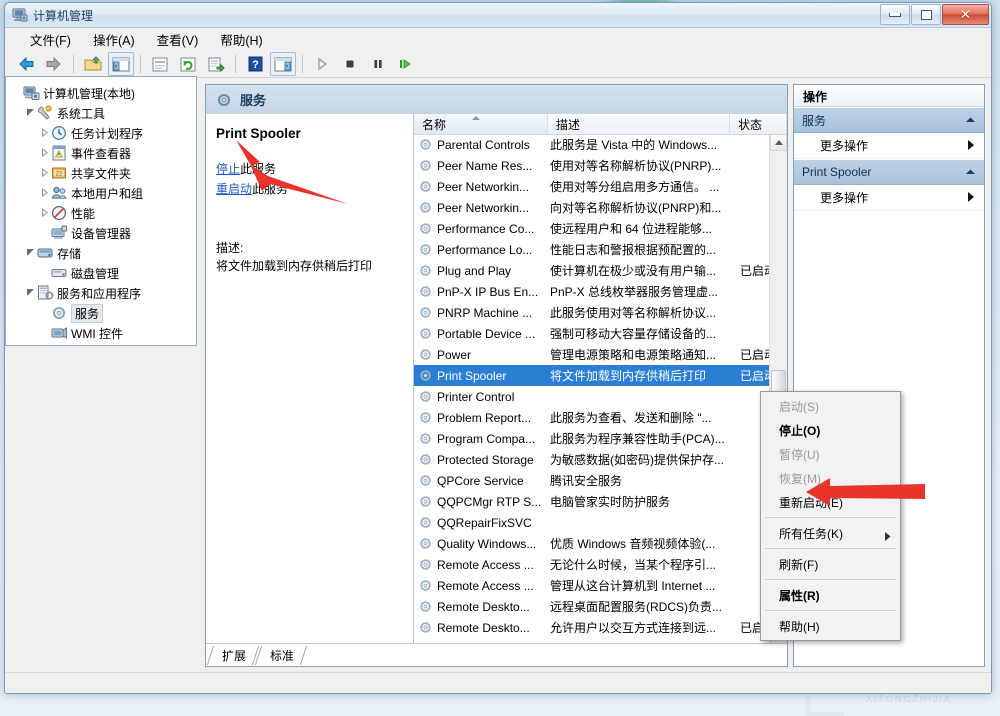 The image size is (1000, 716). What do you see at coordinates (592, 627) in the screenshot?
I see `table-row: Remote Deskto...允许用户以交互方式连接到远...已启动` at bounding box center [592, 627].